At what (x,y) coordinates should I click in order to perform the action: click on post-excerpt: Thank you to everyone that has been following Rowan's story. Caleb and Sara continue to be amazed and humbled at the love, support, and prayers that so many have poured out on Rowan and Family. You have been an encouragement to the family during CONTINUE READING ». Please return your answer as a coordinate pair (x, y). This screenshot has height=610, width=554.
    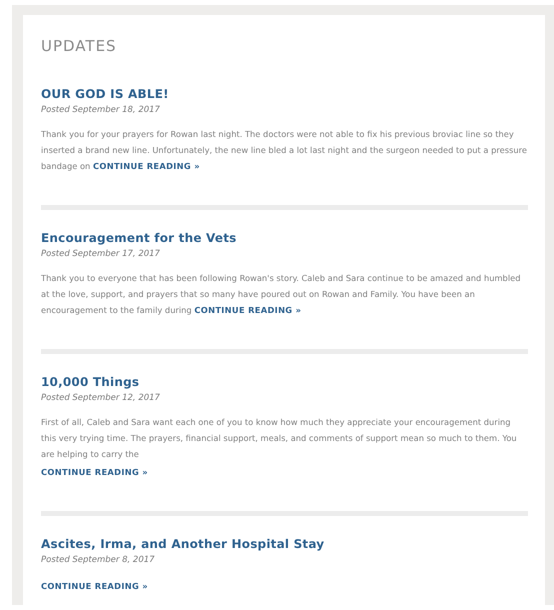
    Looking at the image, I should click on (281, 294).